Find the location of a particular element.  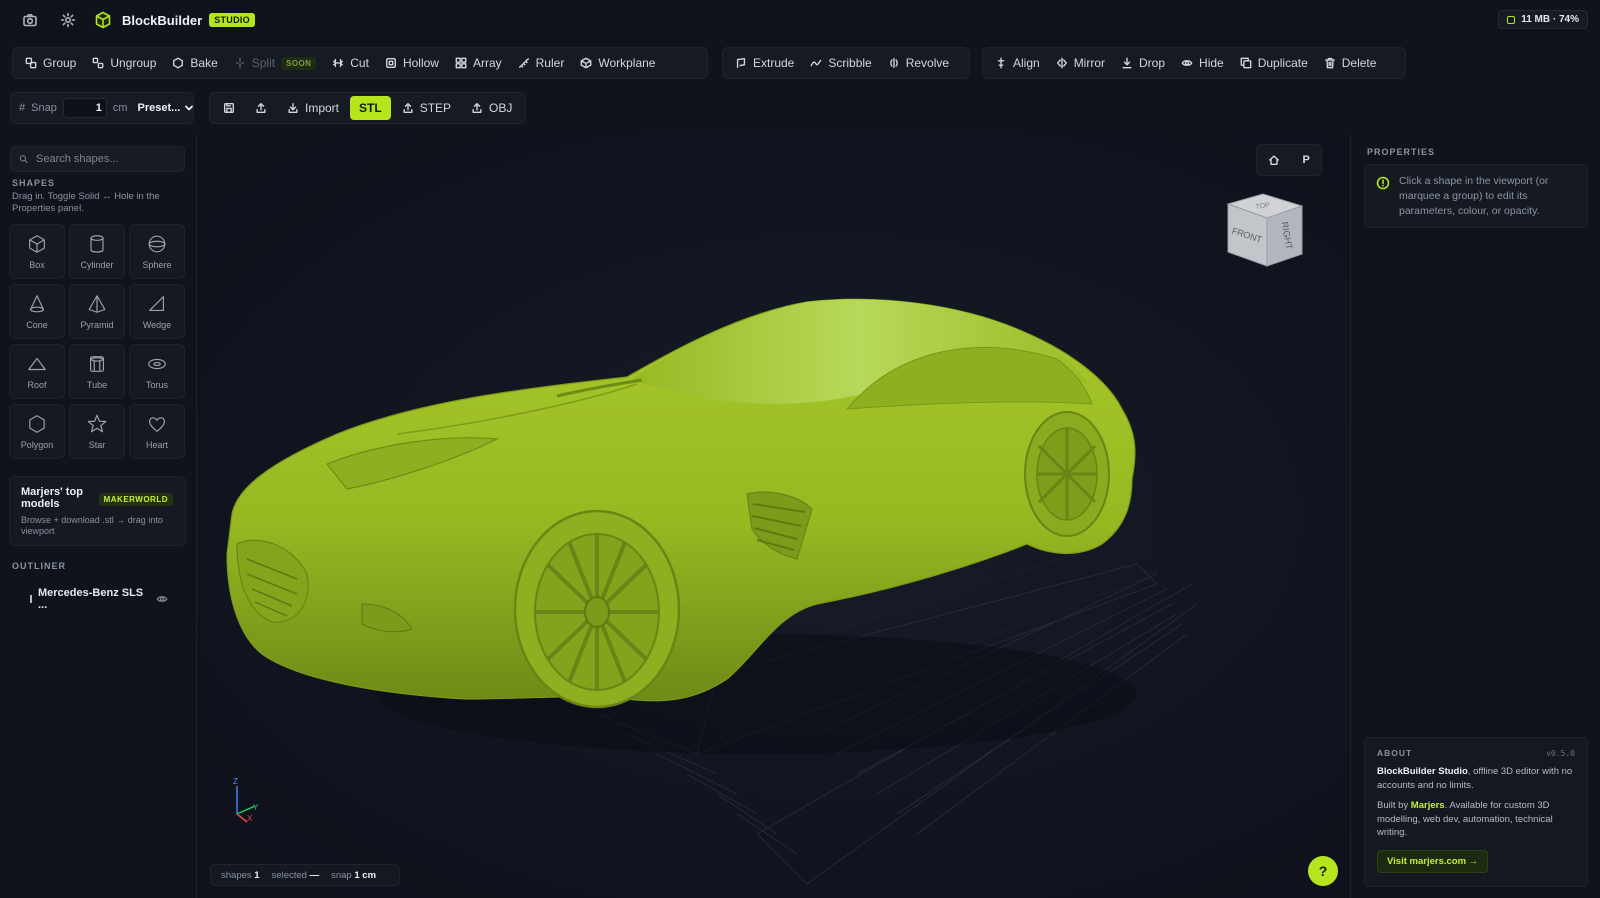

shape-polygon: Polygon is located at coordinates (37, 431).